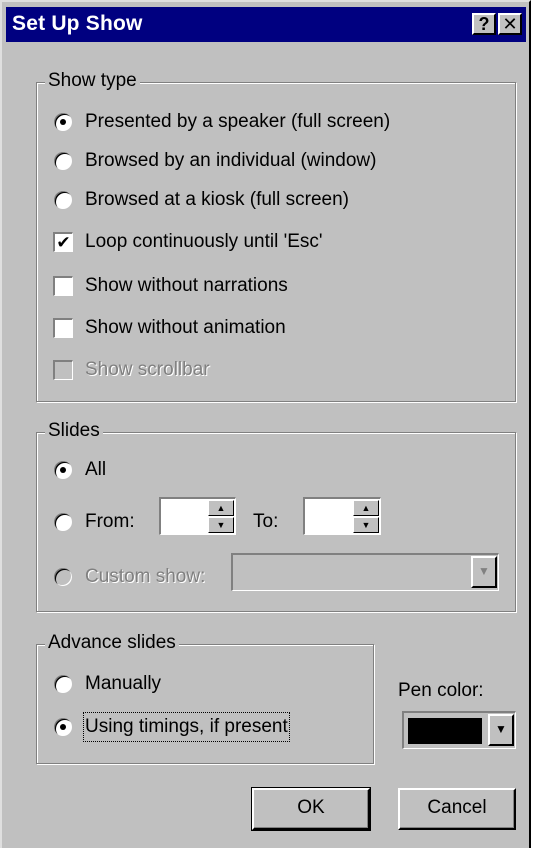 The width and height of the screenshot is (535, 848). I want to click on help-button: ?, so click(484, 24).